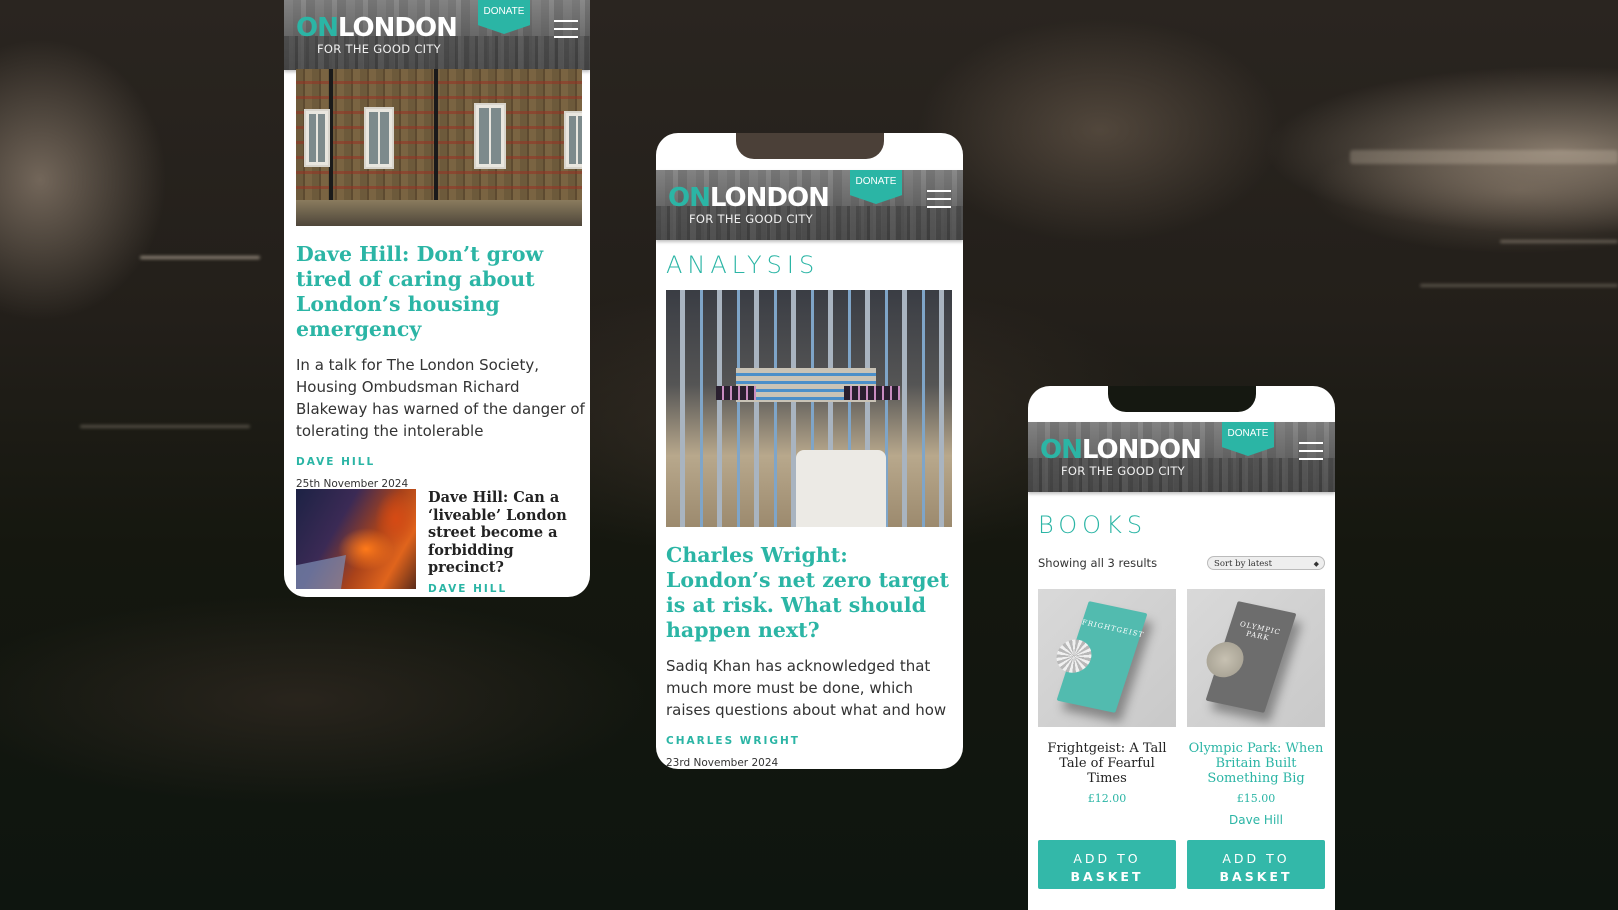 The image size is (1618, 910). What do you see at coordinates (1256, 820) in the screenshot?
I see `product-author: Dave Hill` at bounding box center [1256, 820].